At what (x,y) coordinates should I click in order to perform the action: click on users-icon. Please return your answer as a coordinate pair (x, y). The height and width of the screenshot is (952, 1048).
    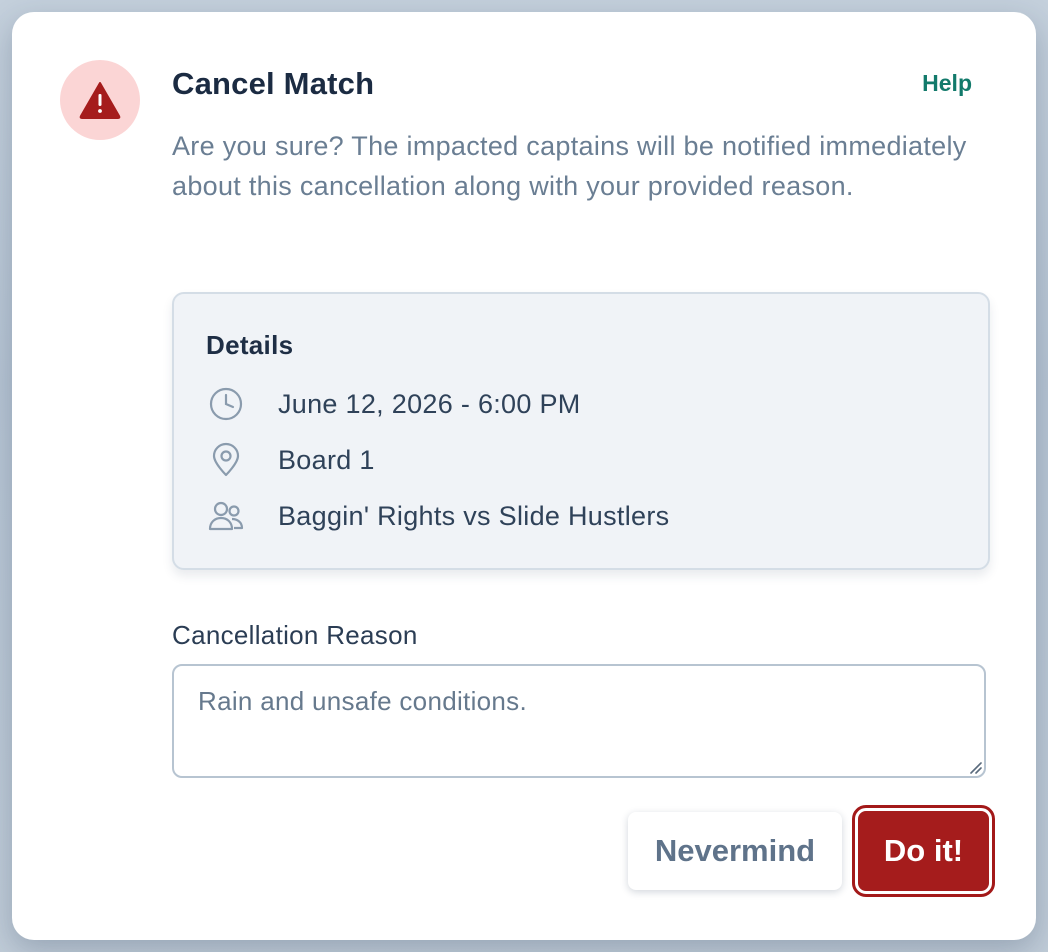
    Looking at the image, I should click on (226, 516).